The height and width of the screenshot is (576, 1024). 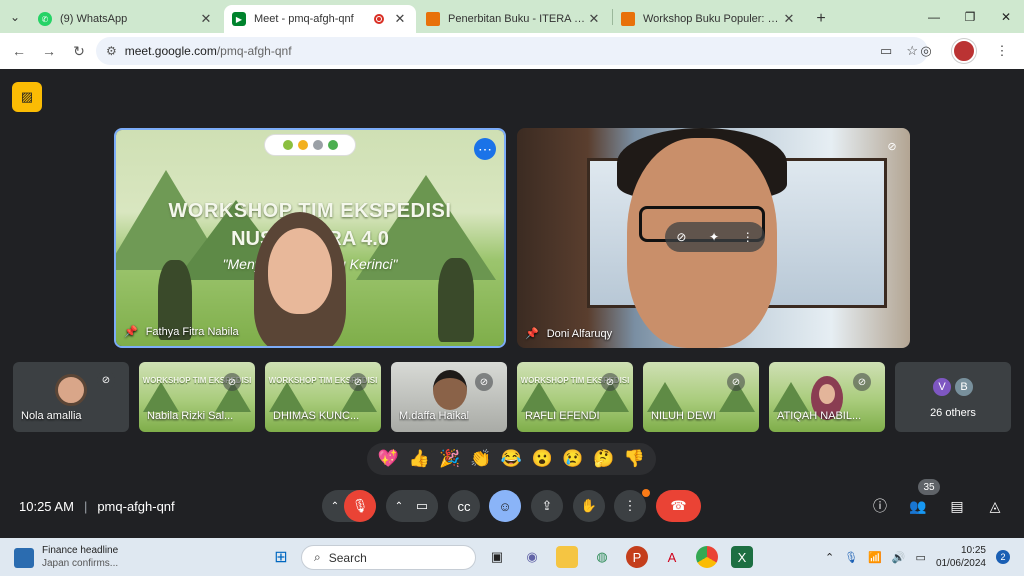 I want to click on microphone-icon: 🎙, so click(x=851, y=557).